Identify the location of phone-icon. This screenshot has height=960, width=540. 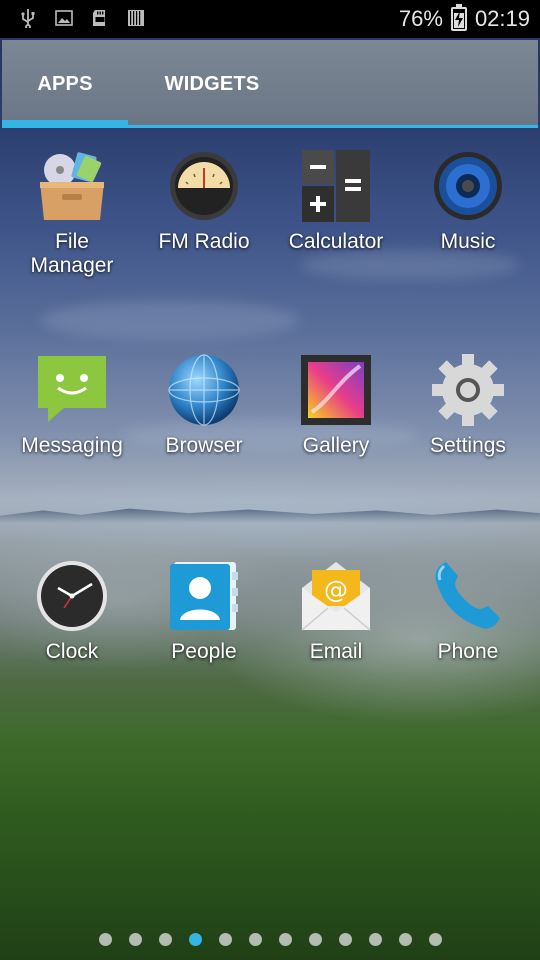
(467, 595).